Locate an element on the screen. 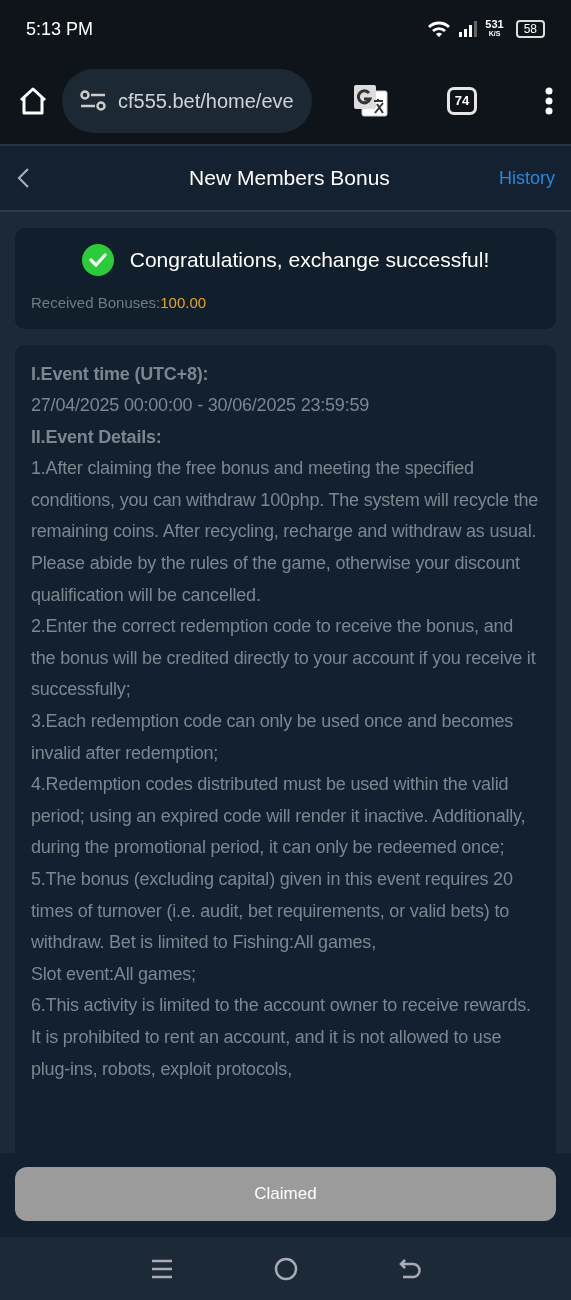 Image resolution: width=571 pixels, height=1300 pixels. battery-indicator: 58 is located at coordinates (530, 29).